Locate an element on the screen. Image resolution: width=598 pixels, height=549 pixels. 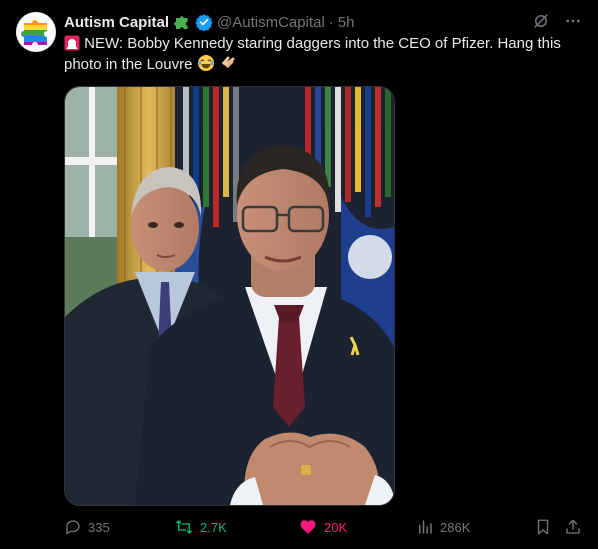
heart-icon is located at coordinates (308, 527).